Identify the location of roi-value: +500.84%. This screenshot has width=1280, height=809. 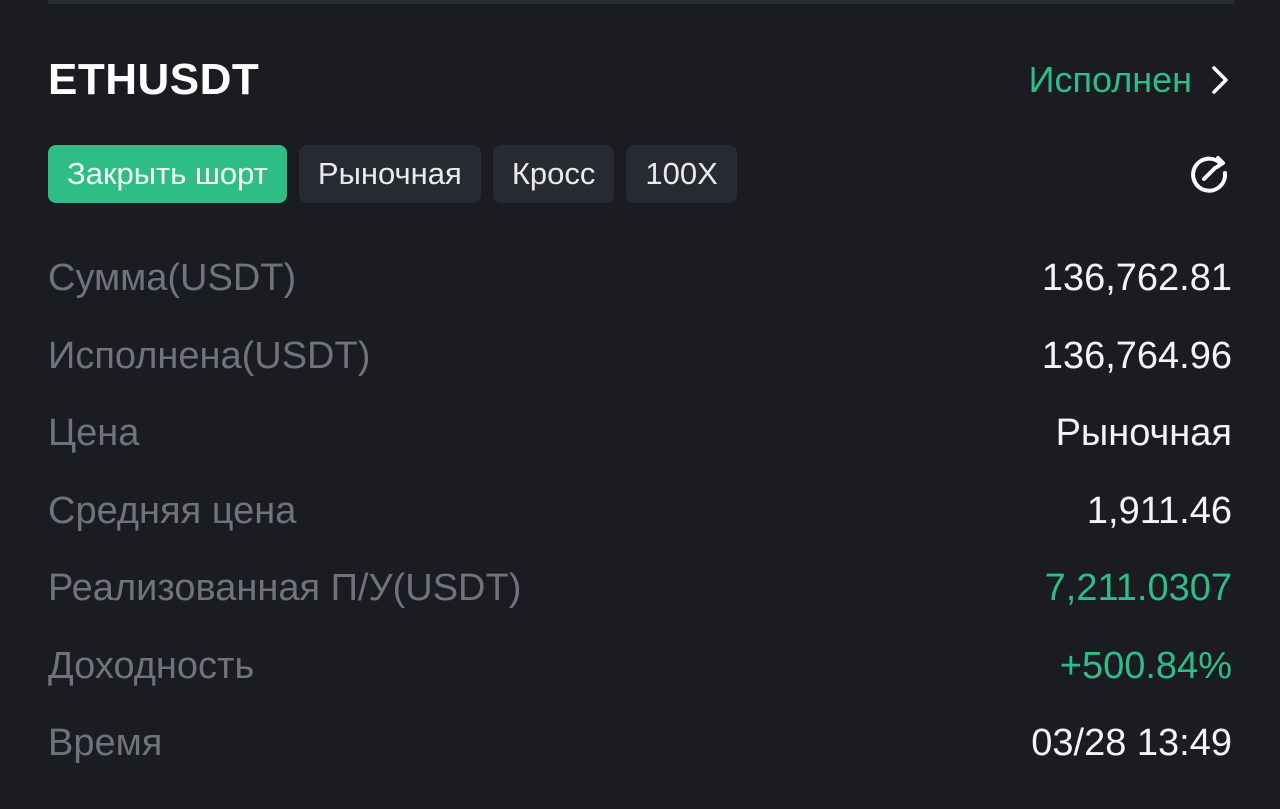
(1145, 665).